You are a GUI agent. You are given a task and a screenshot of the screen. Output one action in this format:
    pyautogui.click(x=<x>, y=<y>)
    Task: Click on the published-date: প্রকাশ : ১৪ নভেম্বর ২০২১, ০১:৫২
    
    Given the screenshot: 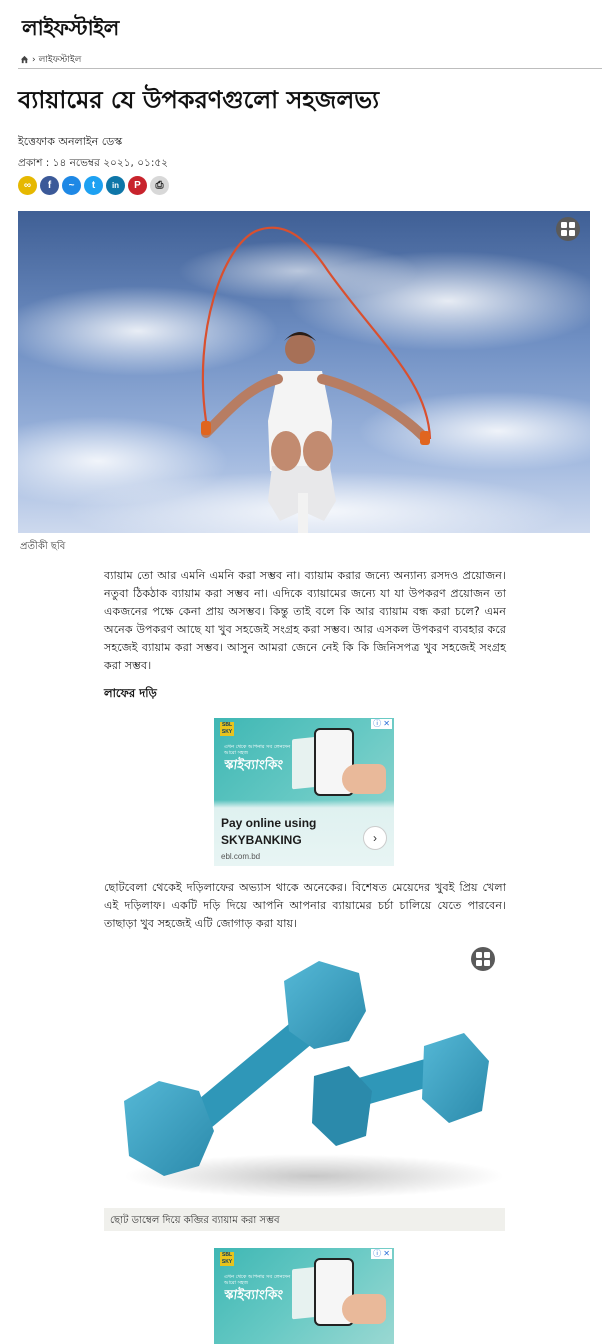 What is the action you would take?
    pyautogui.click(x=93, y=163)
    